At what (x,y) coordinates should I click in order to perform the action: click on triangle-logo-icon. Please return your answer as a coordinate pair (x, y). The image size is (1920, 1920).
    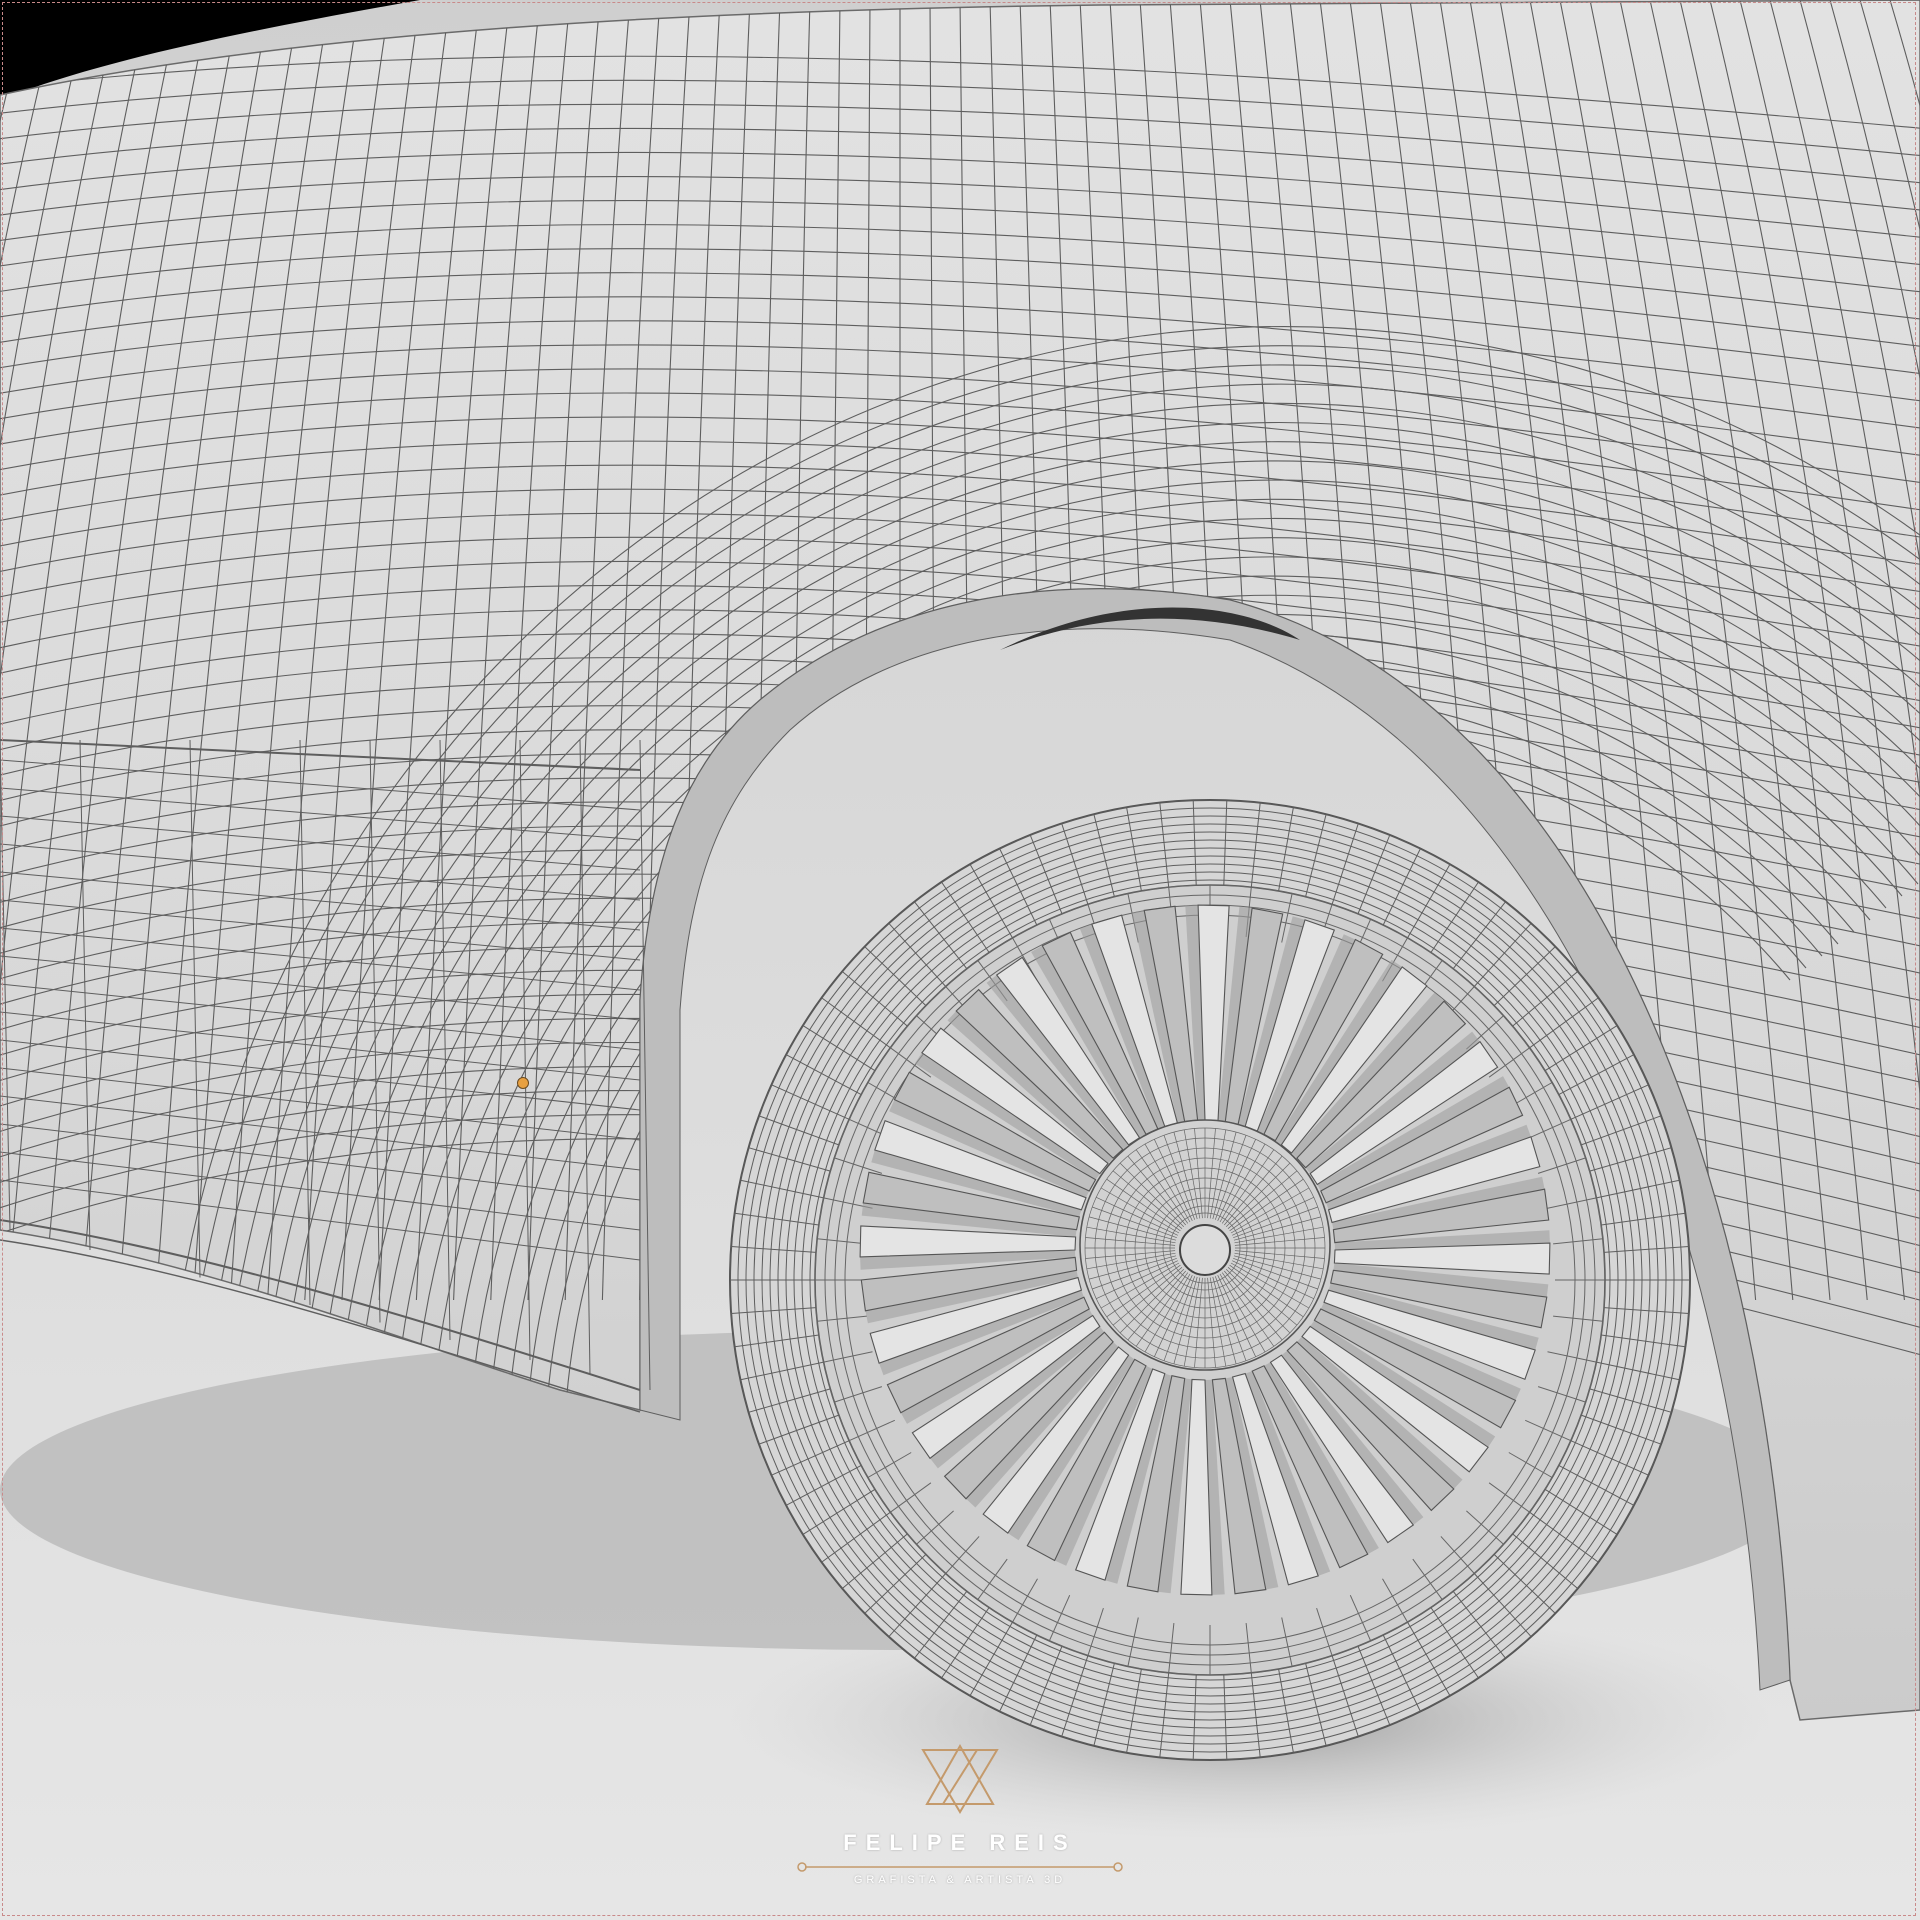
    Looking at the image, I should click on (960, 1778).